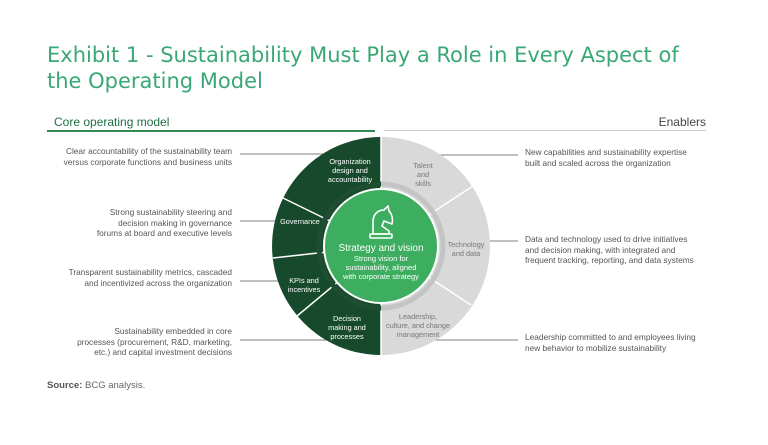 This screenshot has height=445, width=768. Describe the element at coordinates (418, 316) in the screenshot. I see `segment-leadership-label: Leadership,` at that location.